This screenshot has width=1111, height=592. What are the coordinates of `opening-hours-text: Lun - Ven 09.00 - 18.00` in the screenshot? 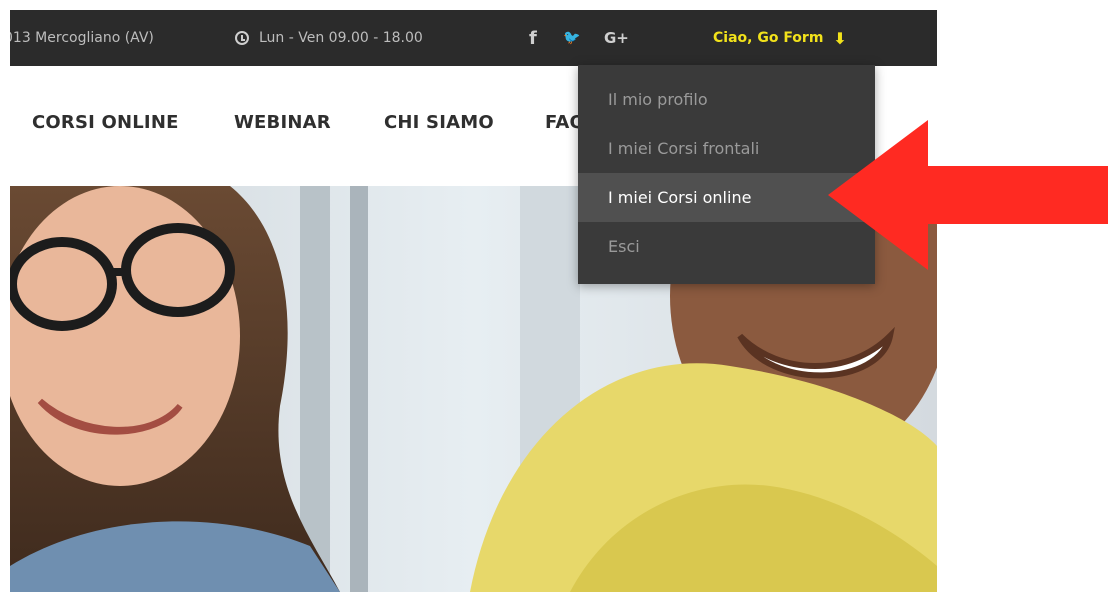 It's located at (341, 38).